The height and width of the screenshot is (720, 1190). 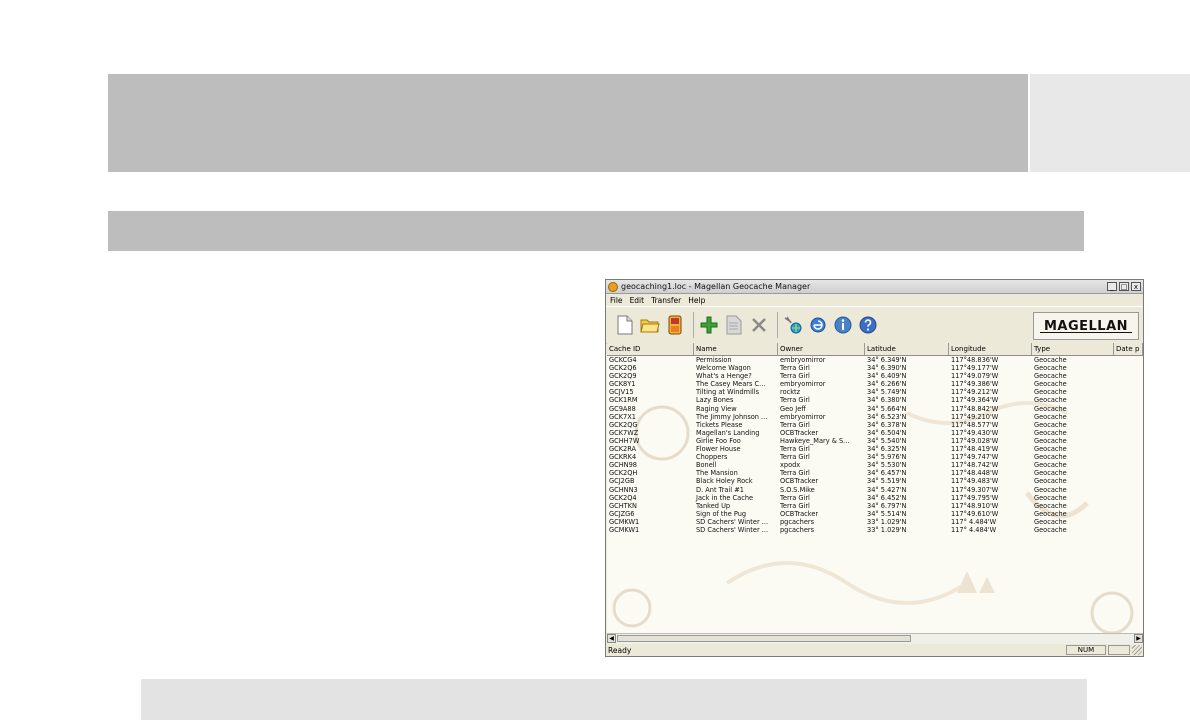 What do you see at coordinates (975, 424) in the screenshot?
I see `cell-longitude: 117°48.577'W` at bounding box center [975, 424].